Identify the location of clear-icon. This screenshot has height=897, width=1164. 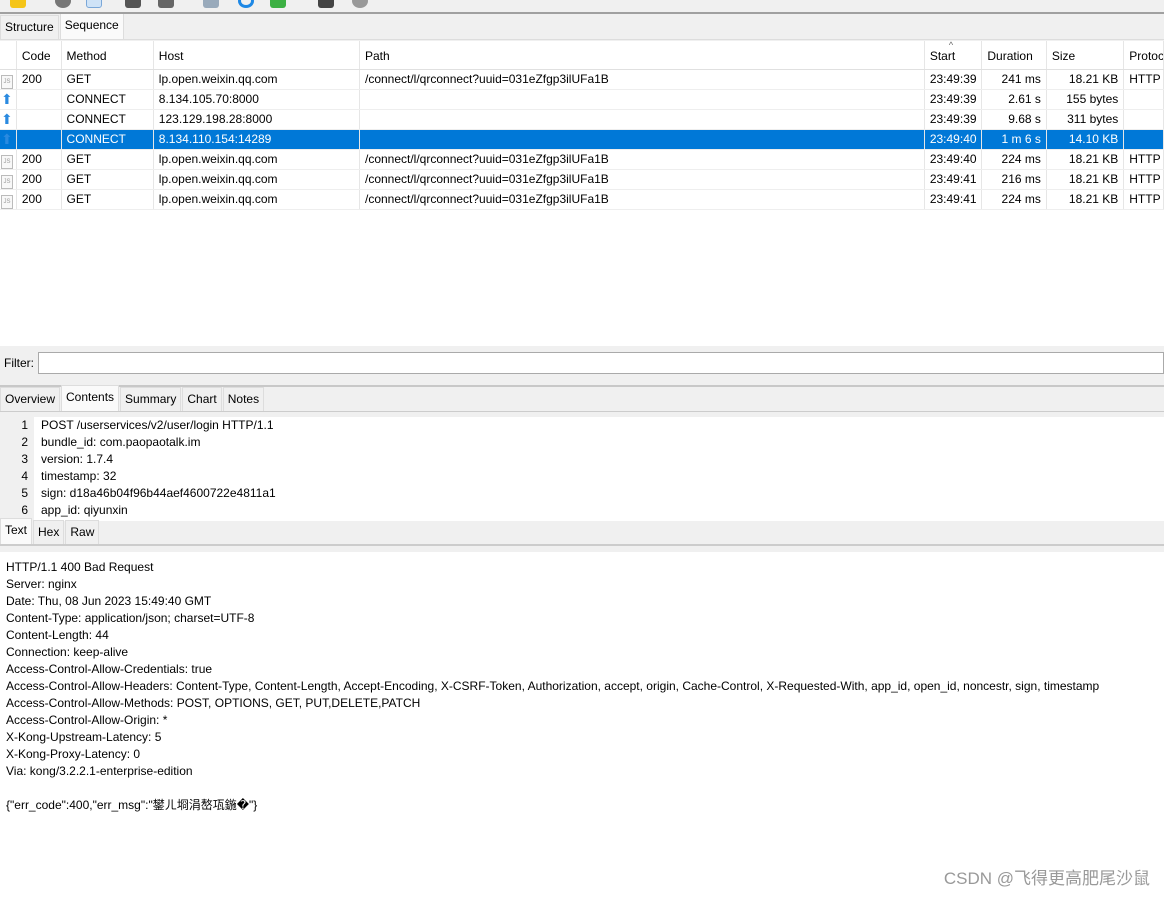
(18, 4).